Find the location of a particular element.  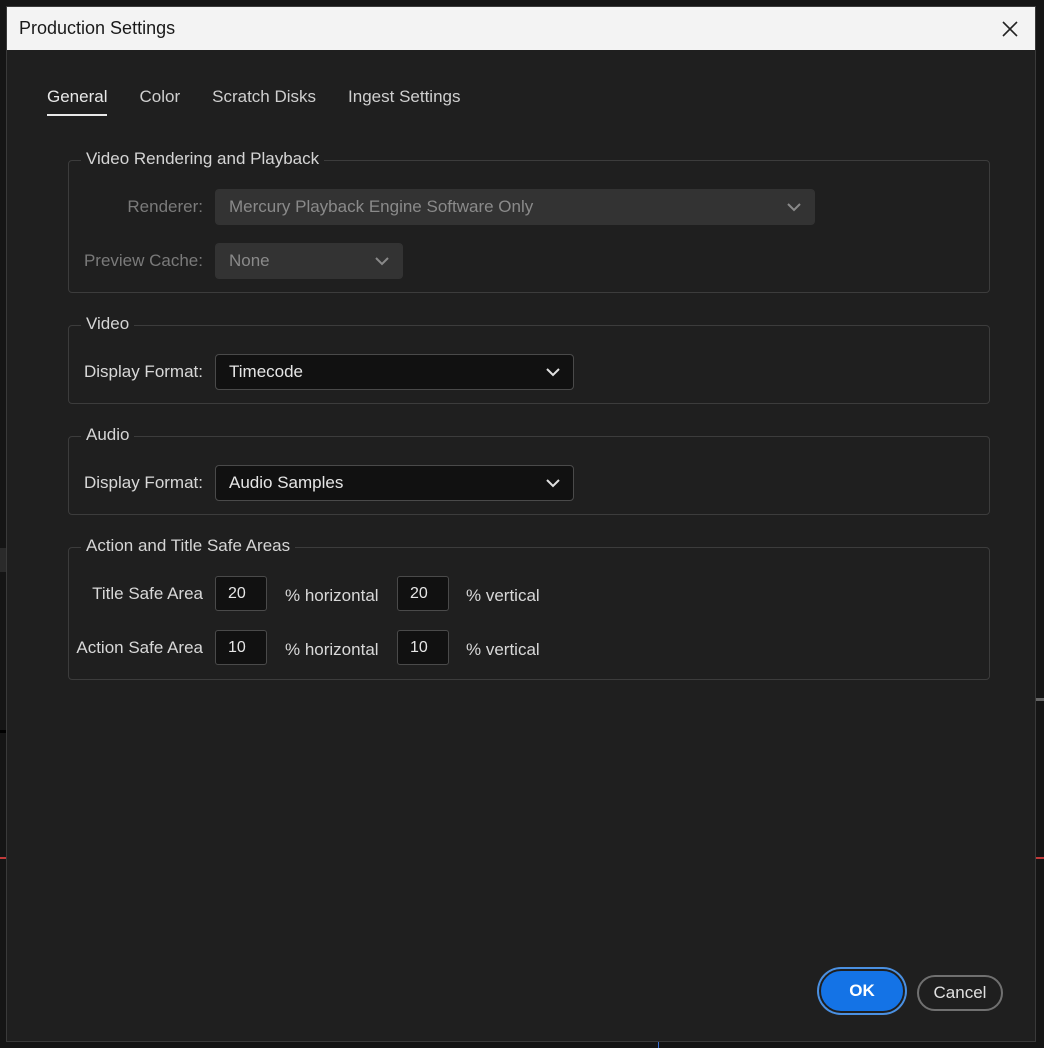

group-title: Action and Title Safe Areas is located at coordinates (188, 546).